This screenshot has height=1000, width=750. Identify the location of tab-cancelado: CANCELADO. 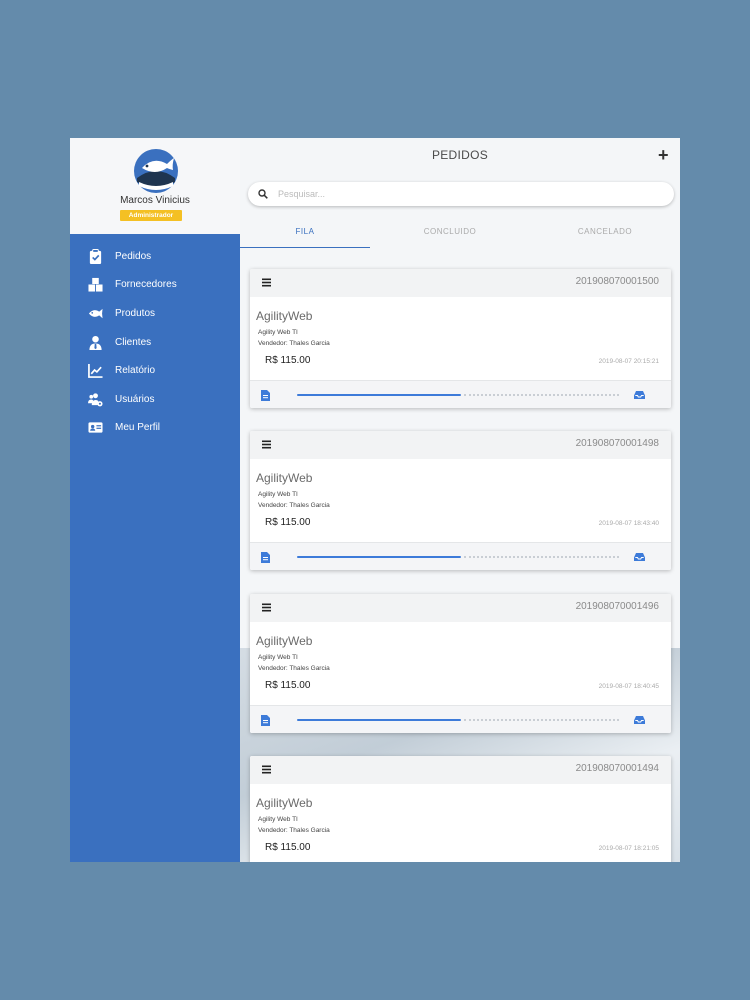
(605, 235).